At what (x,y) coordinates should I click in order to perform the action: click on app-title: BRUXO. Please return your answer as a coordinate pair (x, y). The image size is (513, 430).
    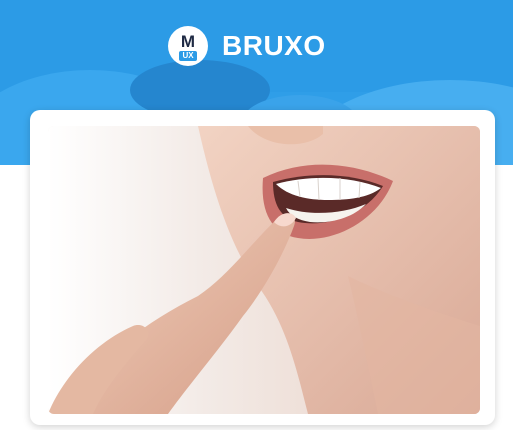
    Looking at the image, I should click on (274, 45).